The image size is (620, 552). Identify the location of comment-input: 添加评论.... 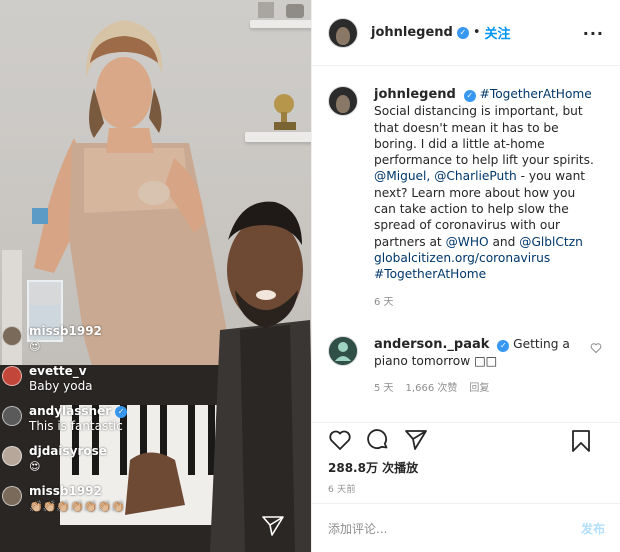
(357, 528).